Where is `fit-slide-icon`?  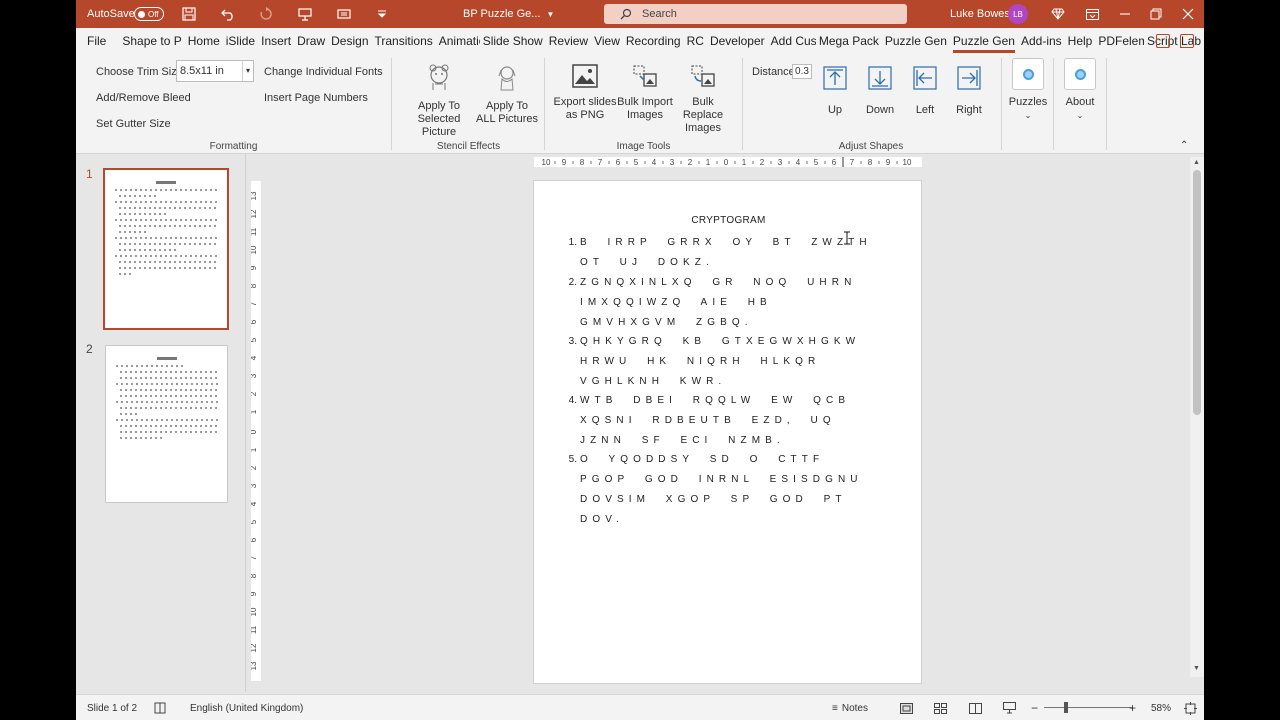 fit-slide-icon is located at coordinates (1190, 707).